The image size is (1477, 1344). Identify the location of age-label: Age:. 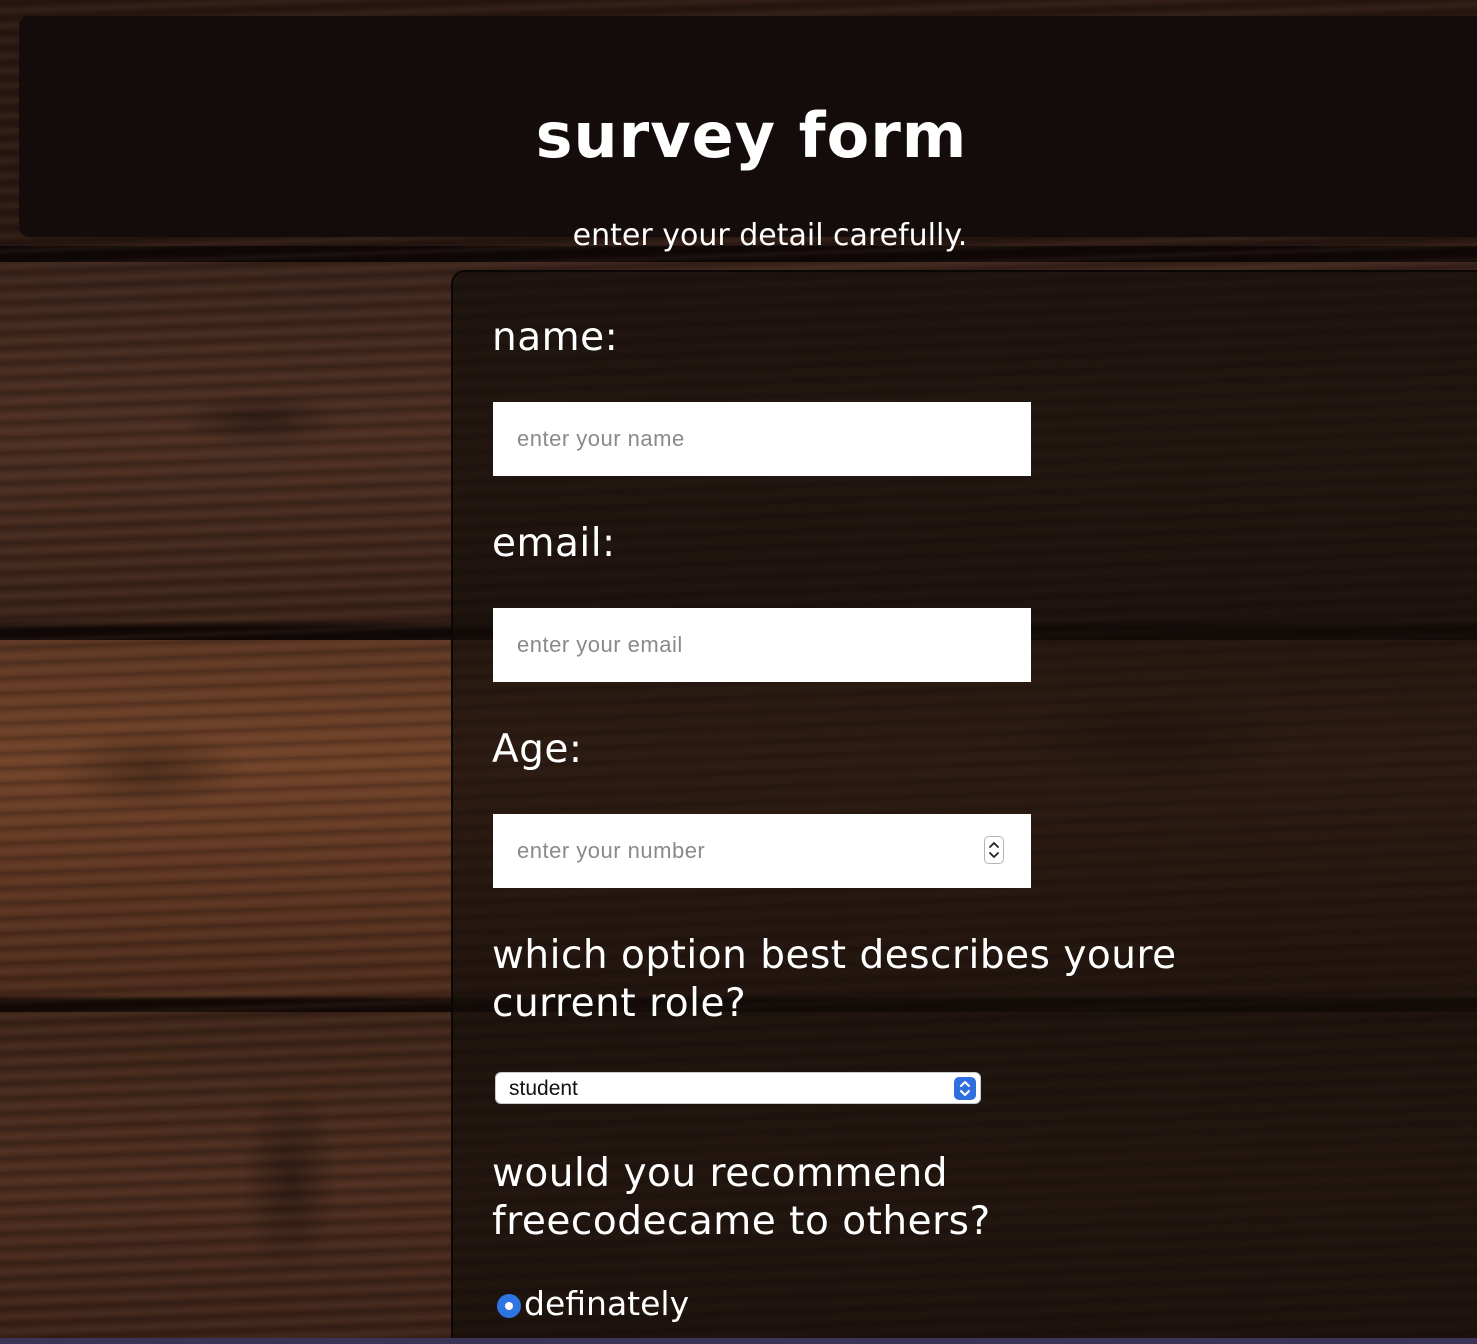
(537, 749).